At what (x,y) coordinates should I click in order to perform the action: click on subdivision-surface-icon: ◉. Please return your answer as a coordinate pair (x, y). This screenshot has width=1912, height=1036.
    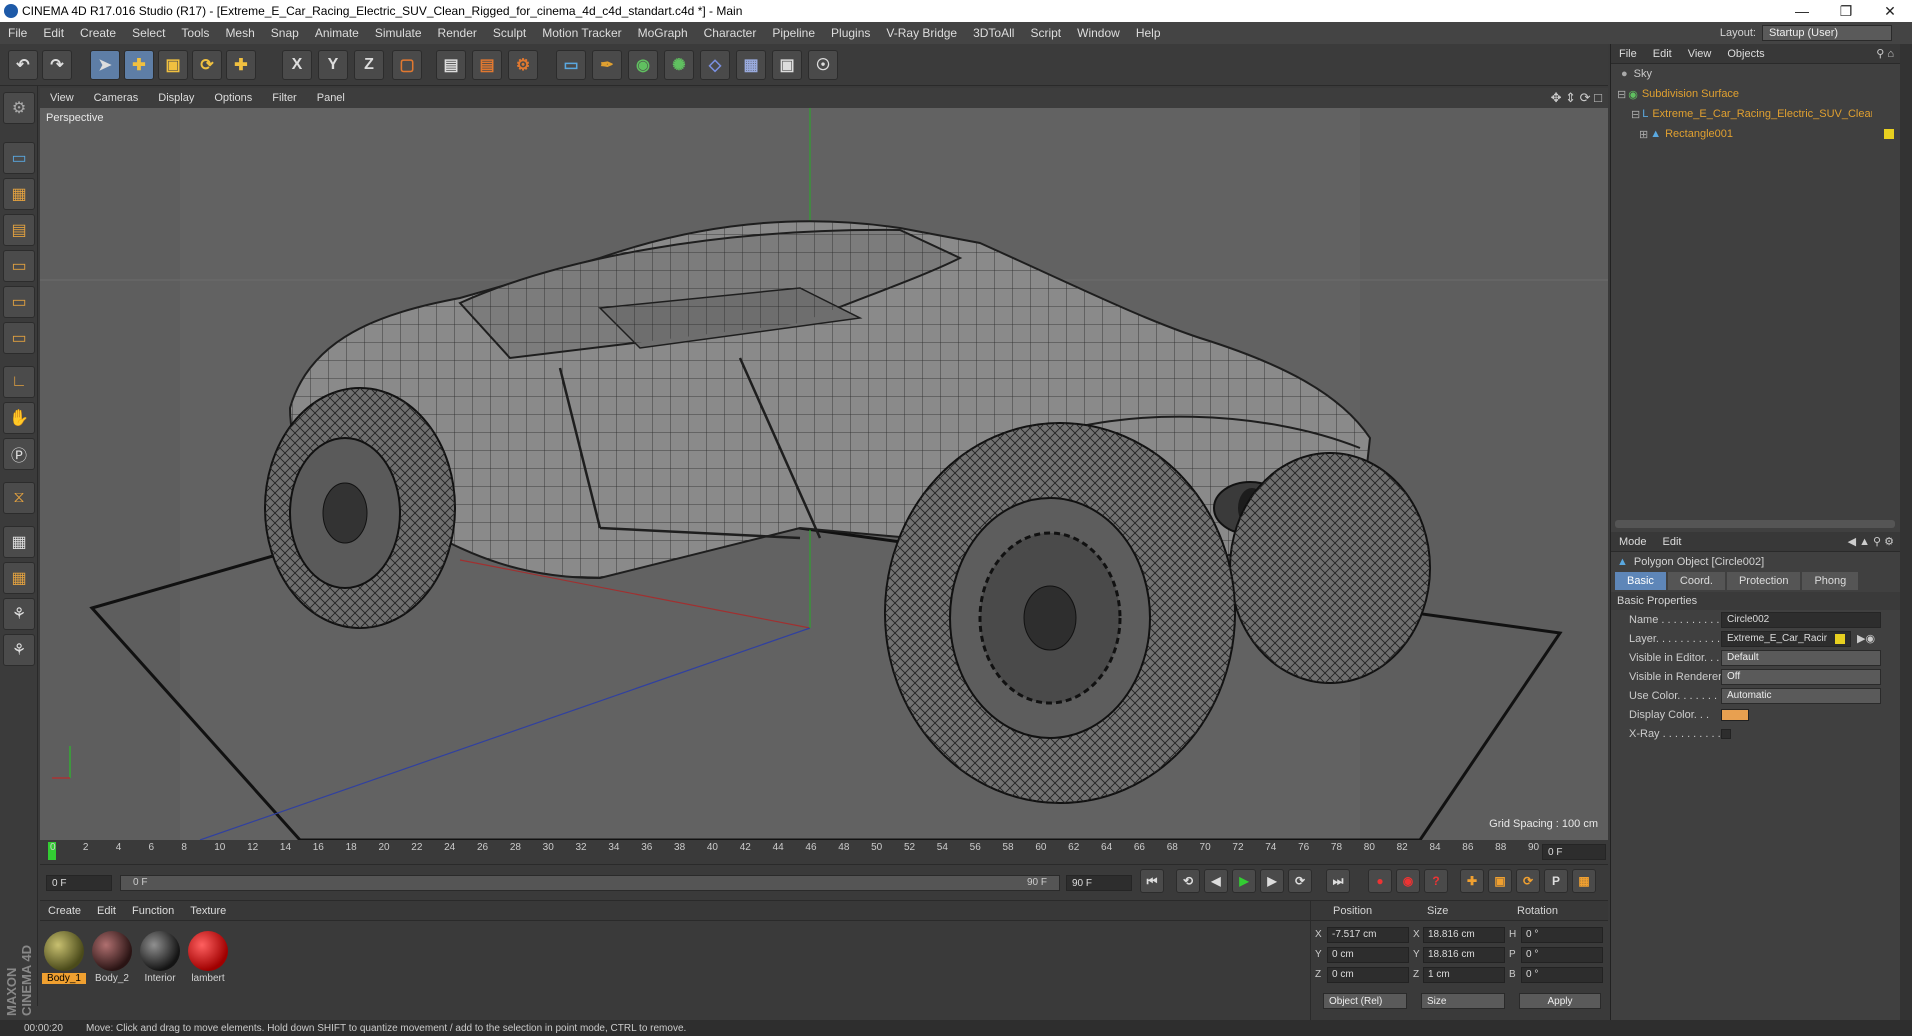
    Looking at the image, I should click on (643, 65).